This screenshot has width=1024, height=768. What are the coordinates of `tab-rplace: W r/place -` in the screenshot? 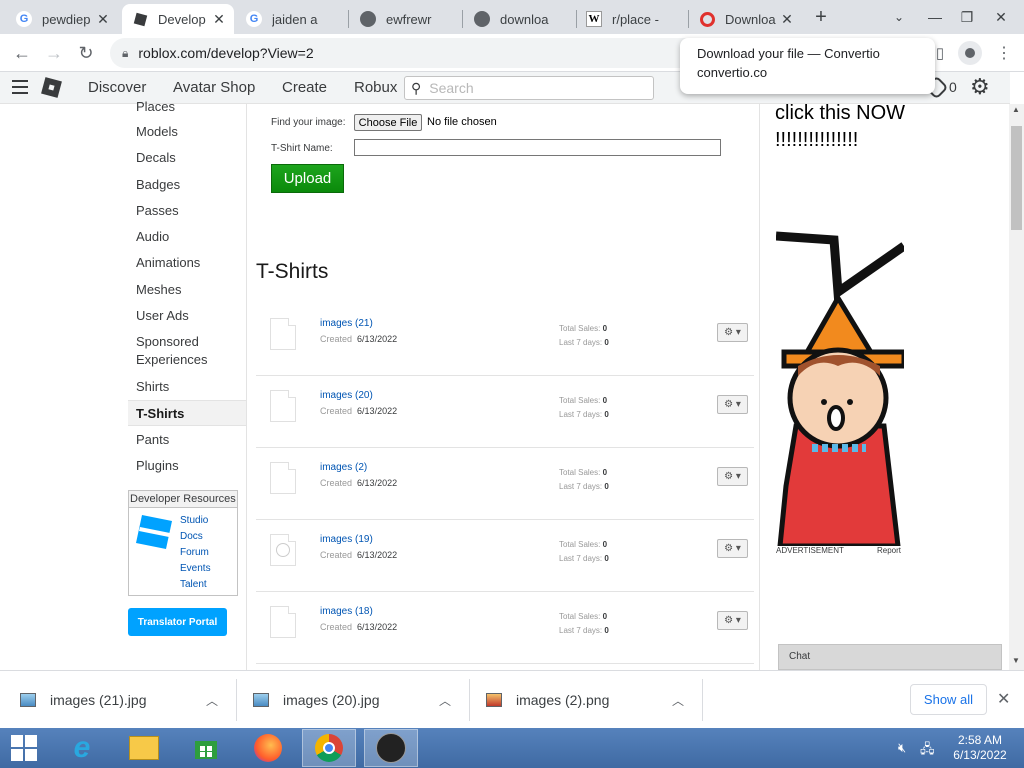 It's located at (632, 19).